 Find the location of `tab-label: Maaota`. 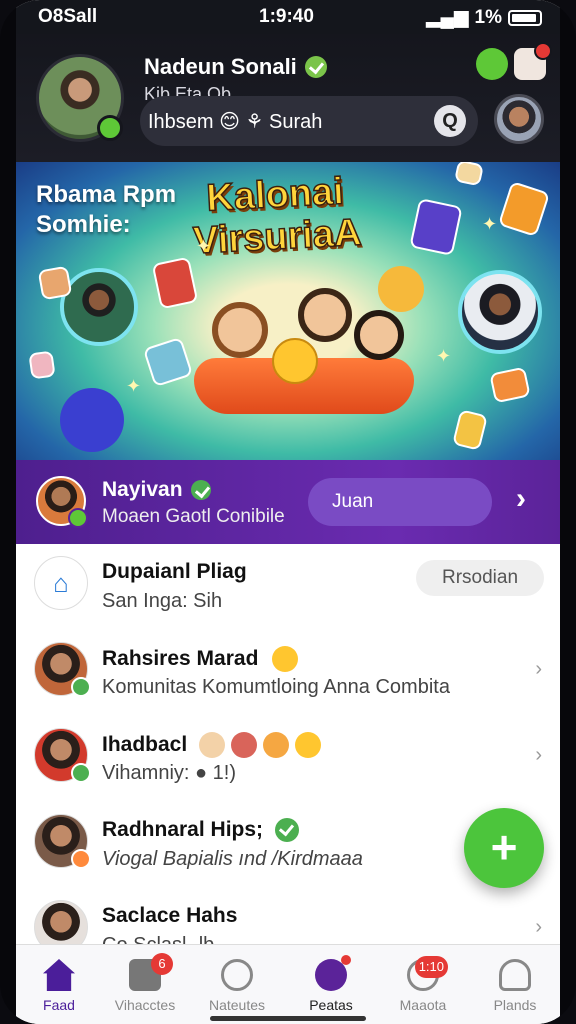

tab-label: Maaota is located at coordinates (423, 1005).